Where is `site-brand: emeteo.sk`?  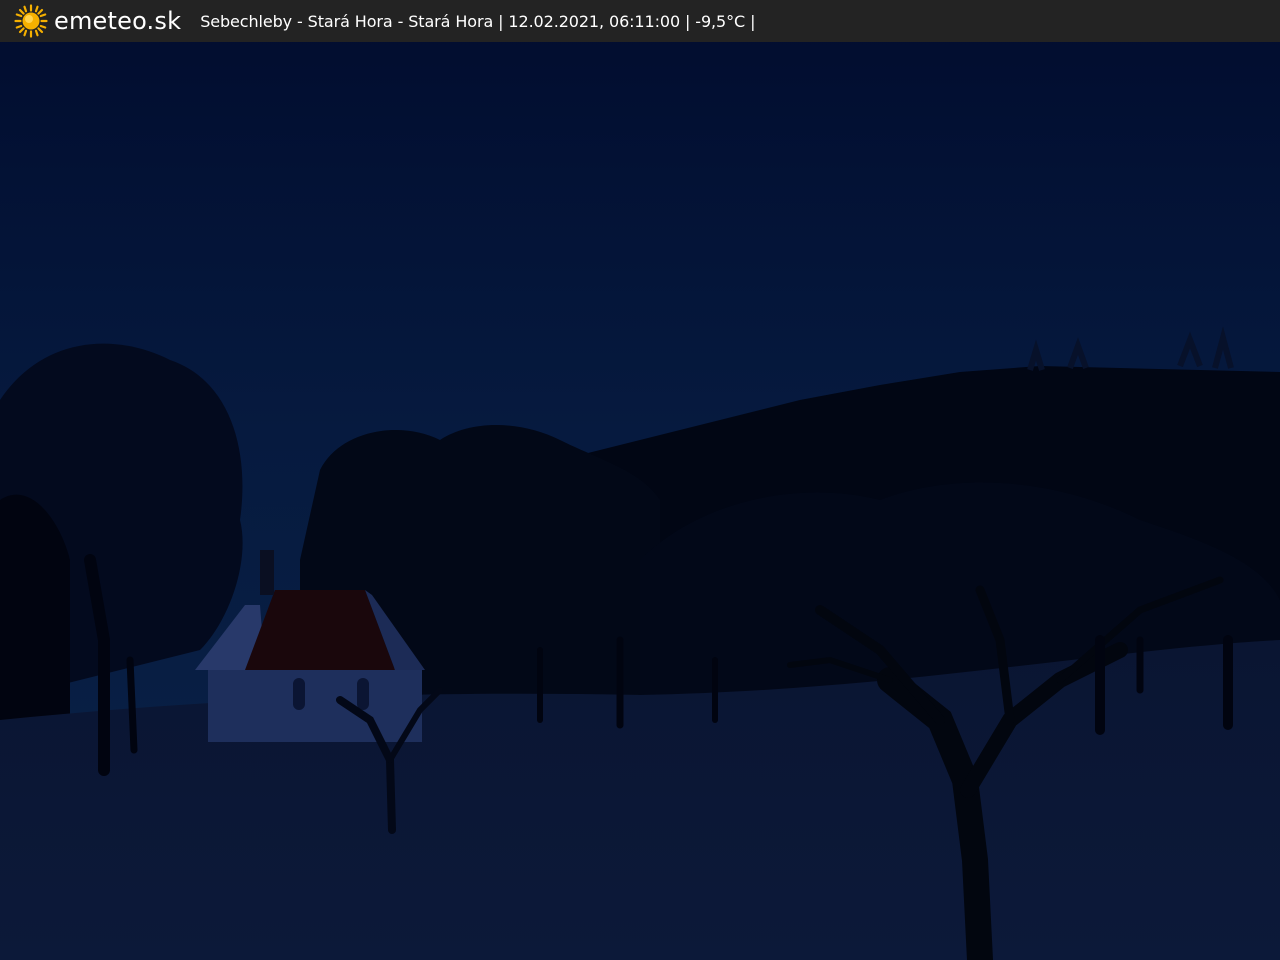
site-brand: emeteo.sk is located at coordinates (118, 21).